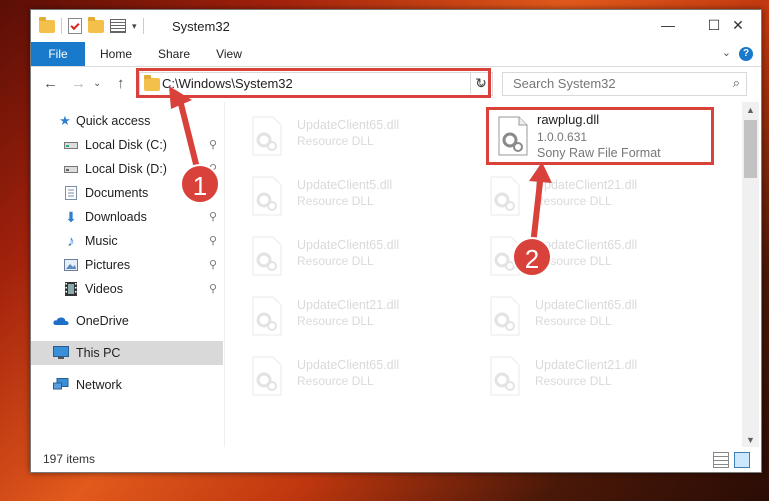 Image resolution: width=769 pixels, height=501 pixels. Describe the element at coordinates (726, 52) in the screenshot. I see `expand-ribbon-chevron-icon: ⌄` at that location.